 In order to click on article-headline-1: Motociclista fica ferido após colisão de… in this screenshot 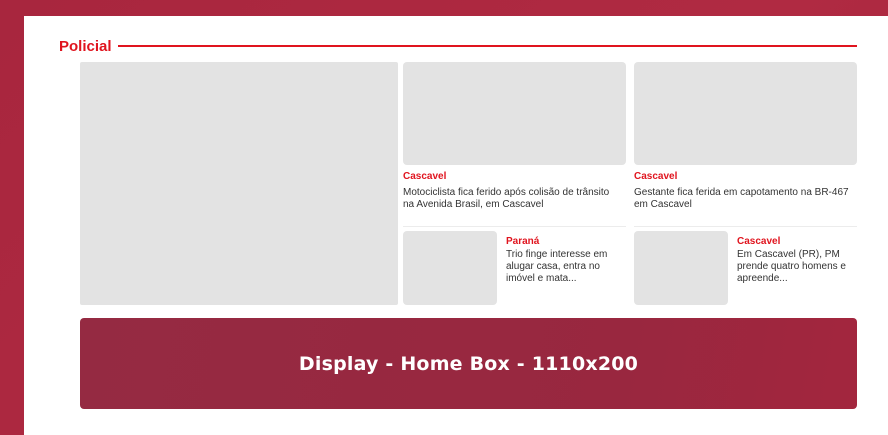, I will do `click(510, 199)`.